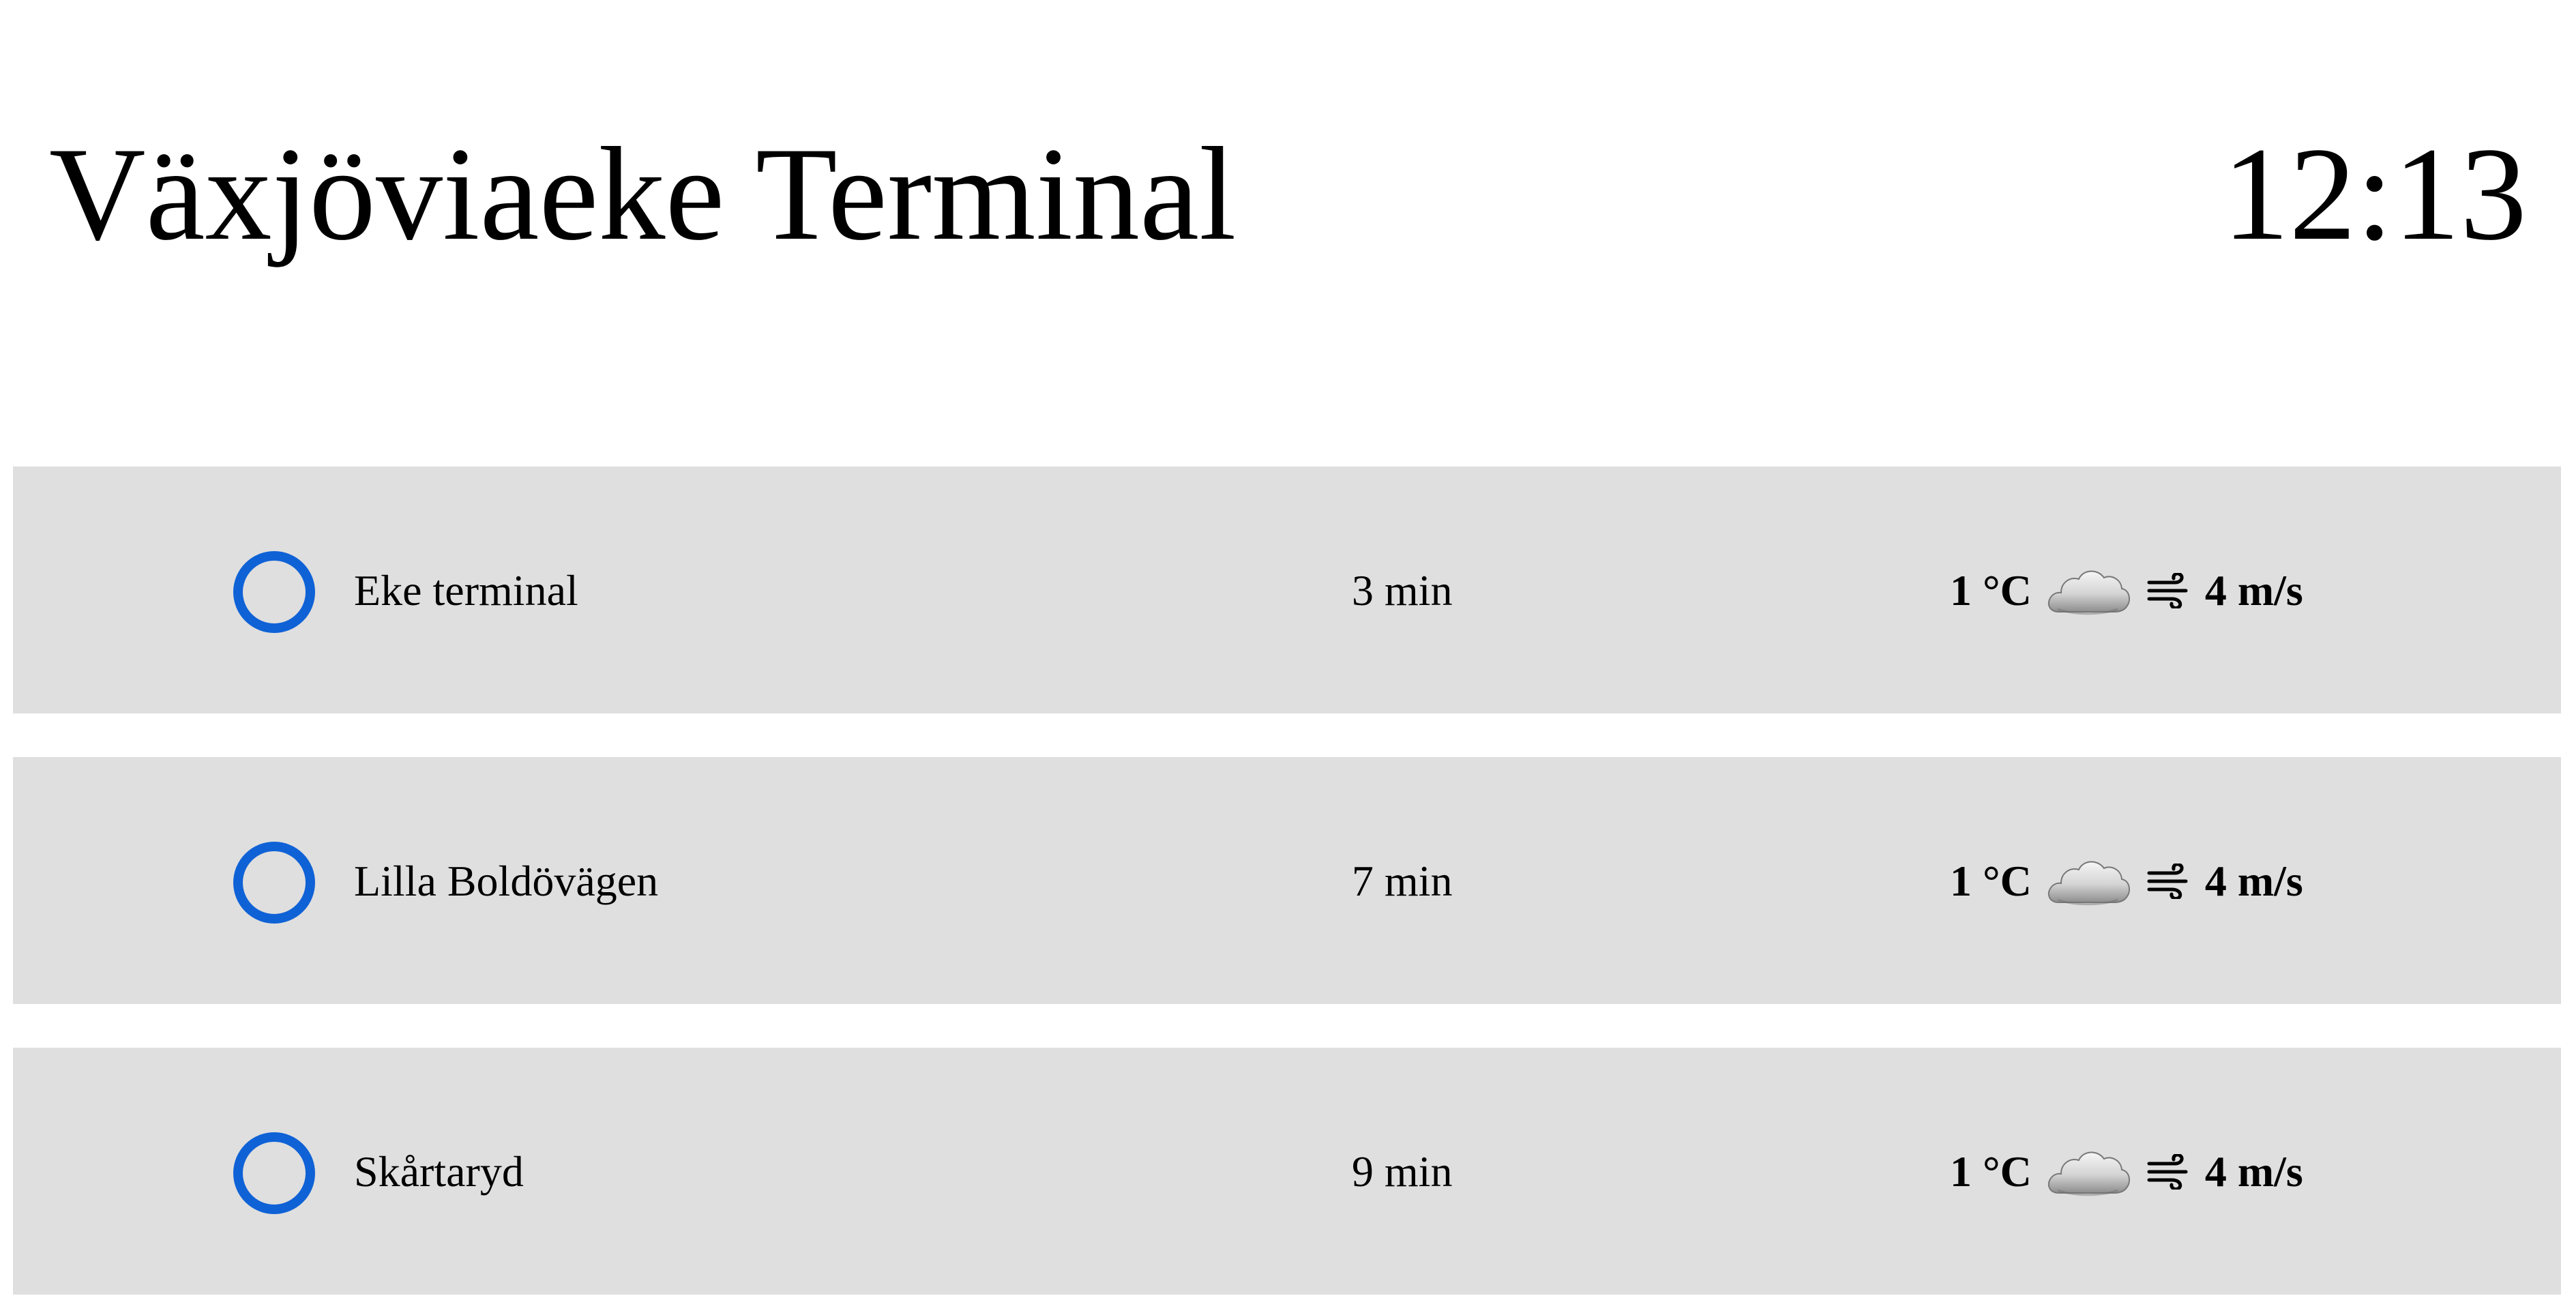 This screenshot has height=1313, width=2576. I want to click on stop-time: 3 min, so click(1402, 590).